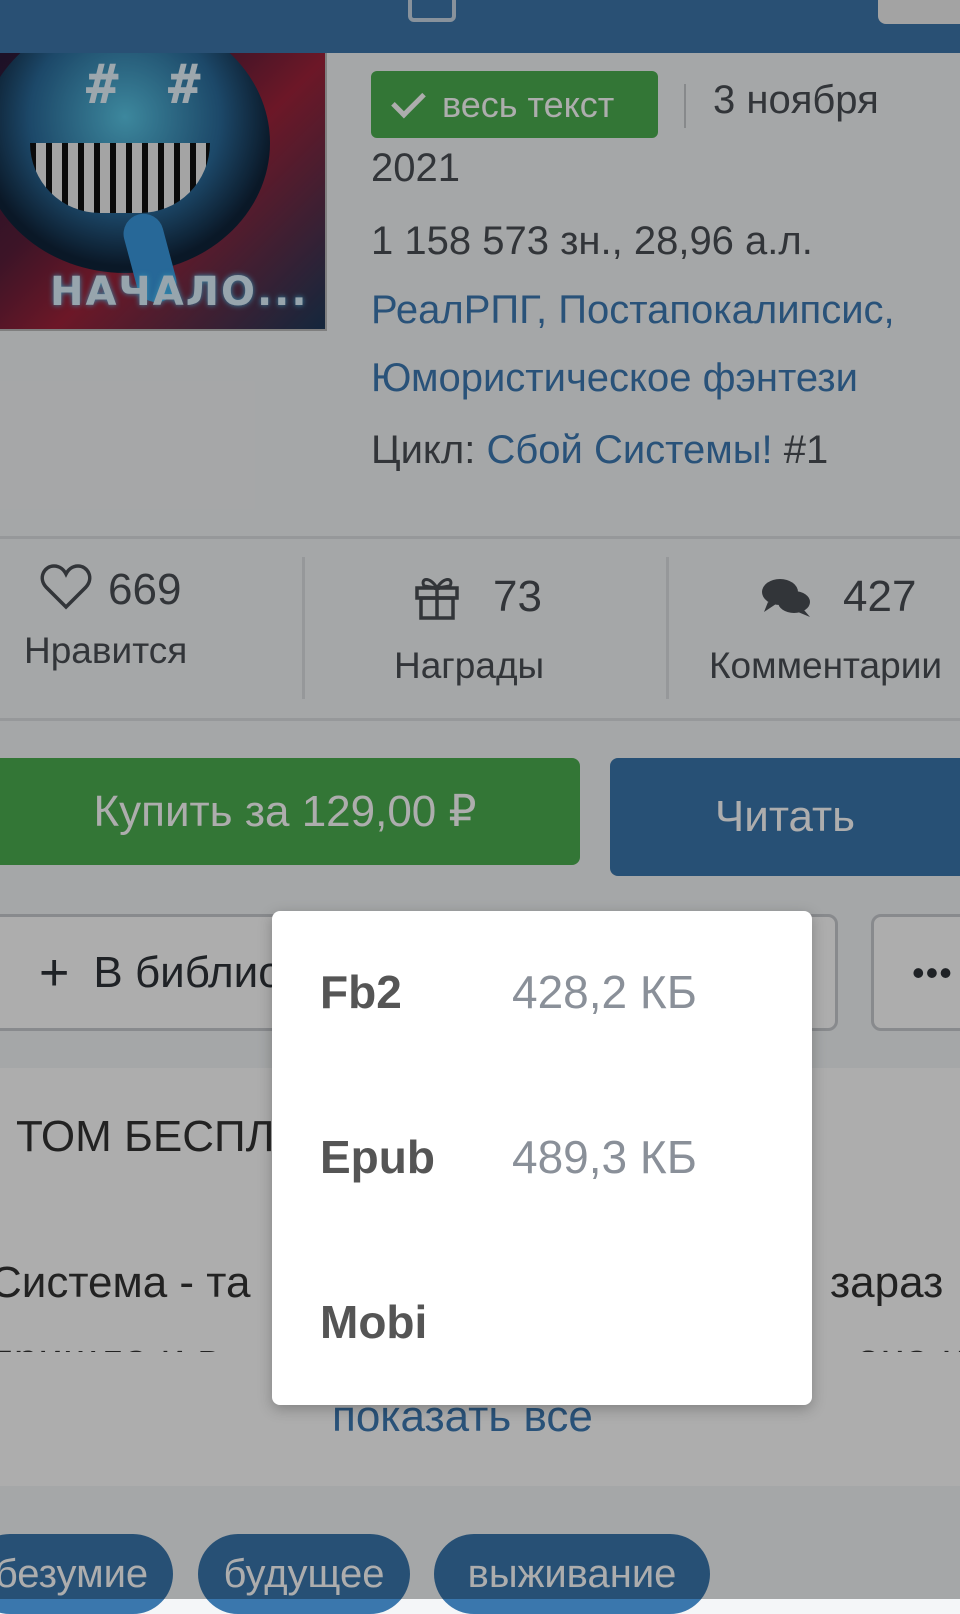  What do you see at coordinates (542, 1190) in the screenshot?
I see `format-item-epub: Epub 489,3 КБ` at bounding box center [542, 1190].